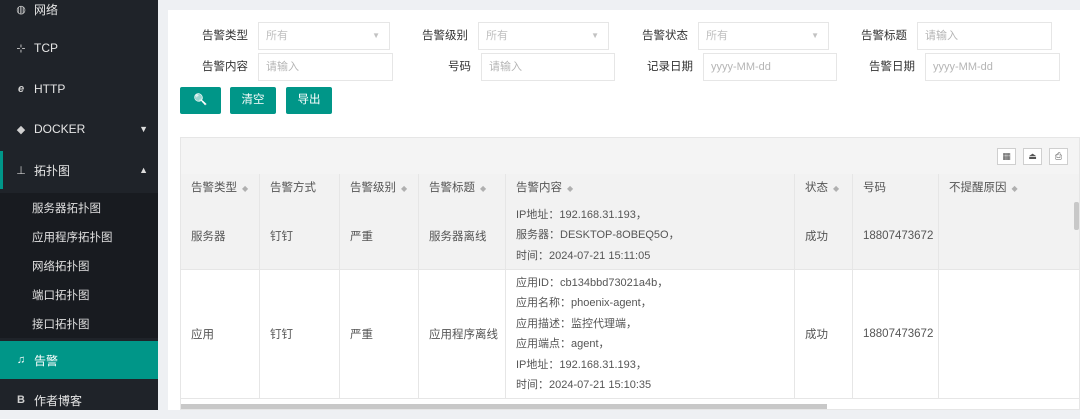 Image resolution: width=1080 pixels, height=419 pixels. I want to click on sidebar-subitem-app-topology: 应用程序拓扑图, so click(79, 236).